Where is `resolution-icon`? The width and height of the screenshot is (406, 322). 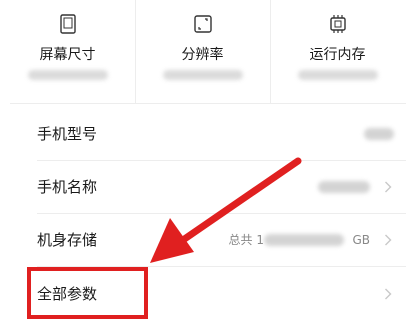 resolution-icon is located at coordinates (202, 24).